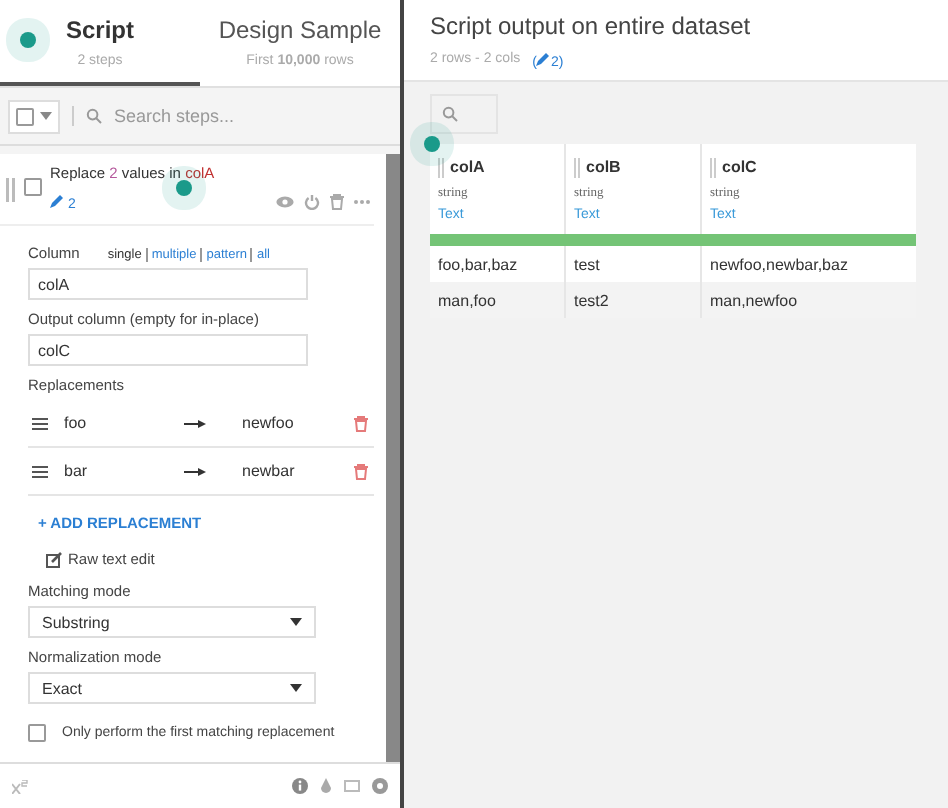 This screenshot has width=948, height=808. What do you see at coordinates (300, 786) in the screenshot?
I see `info-icon` at bounding box center [300, 786].